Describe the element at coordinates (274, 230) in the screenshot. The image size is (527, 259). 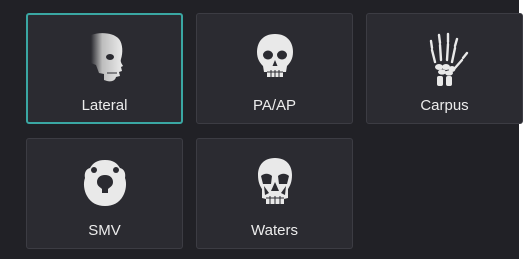
I see `tile-label: Waters` at that location.